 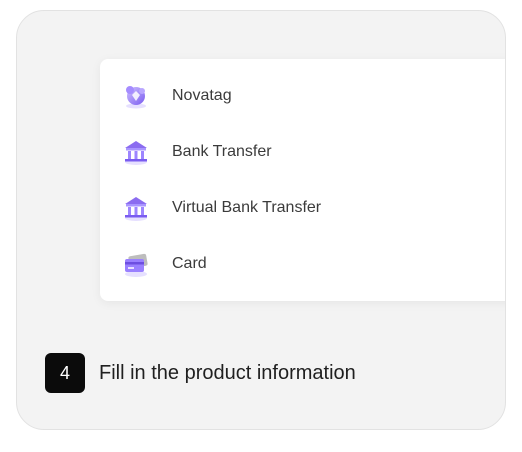 What do you see at coordinates (189, 263) in the screenshot?
I see `payment-method-label: Card` at bounding box center [189, 263].